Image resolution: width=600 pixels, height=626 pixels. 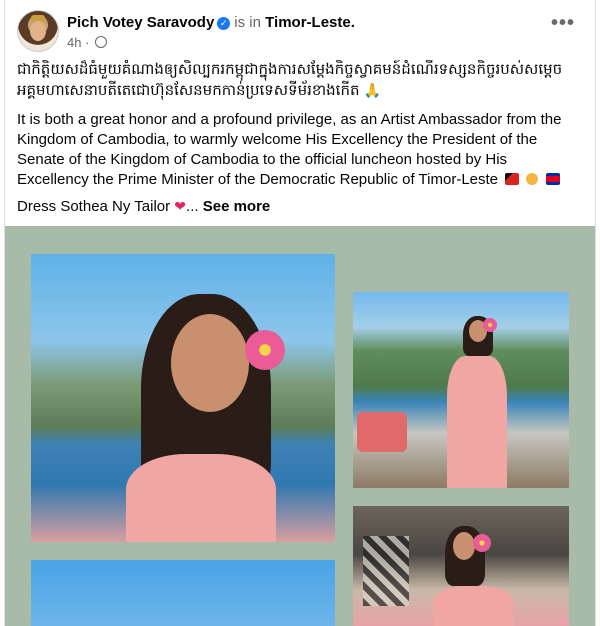 What do you see at coordinates (38, 18) in the screenshot?
I see `avatar-crown` at bounding box center [38, 18].